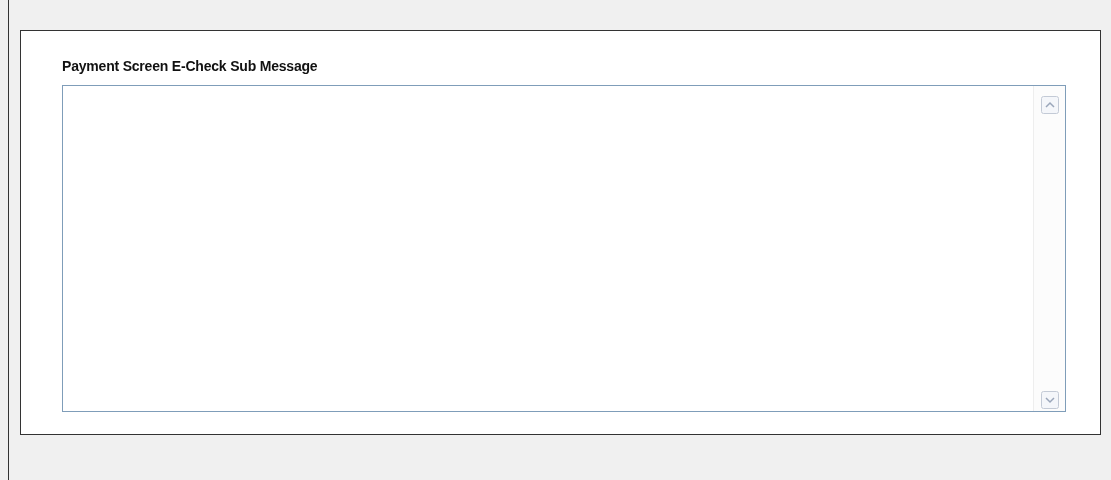  I want to click on scroll-down-button, so click(1049, 400).